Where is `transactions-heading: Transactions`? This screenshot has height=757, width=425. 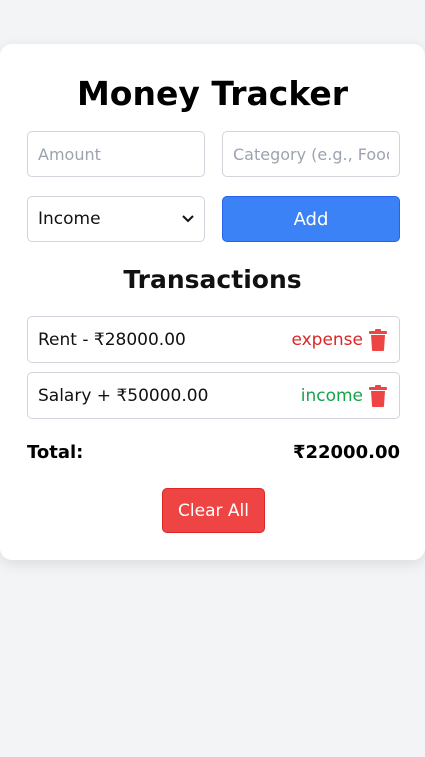
transactions-heading: Transactions is located at coordinates (212, 279).